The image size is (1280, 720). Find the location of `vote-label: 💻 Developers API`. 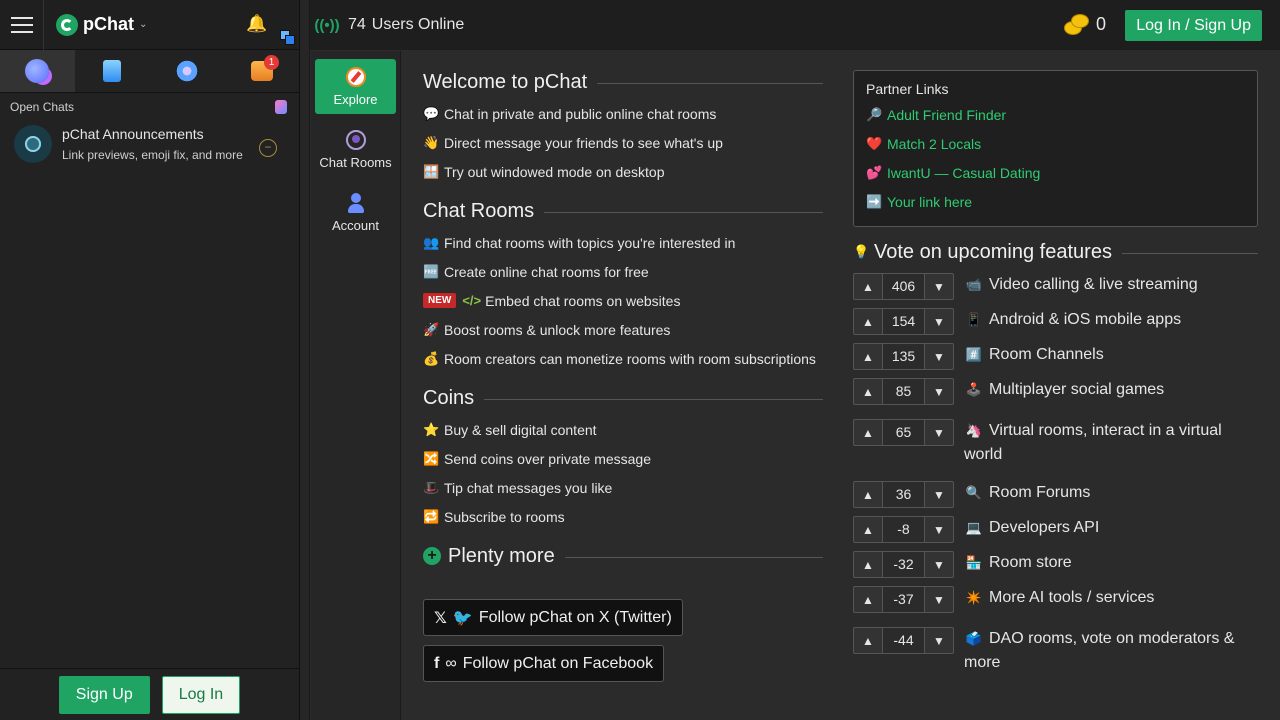

vote-label: 💻 Developers API is located at coordinates (1106, 528).